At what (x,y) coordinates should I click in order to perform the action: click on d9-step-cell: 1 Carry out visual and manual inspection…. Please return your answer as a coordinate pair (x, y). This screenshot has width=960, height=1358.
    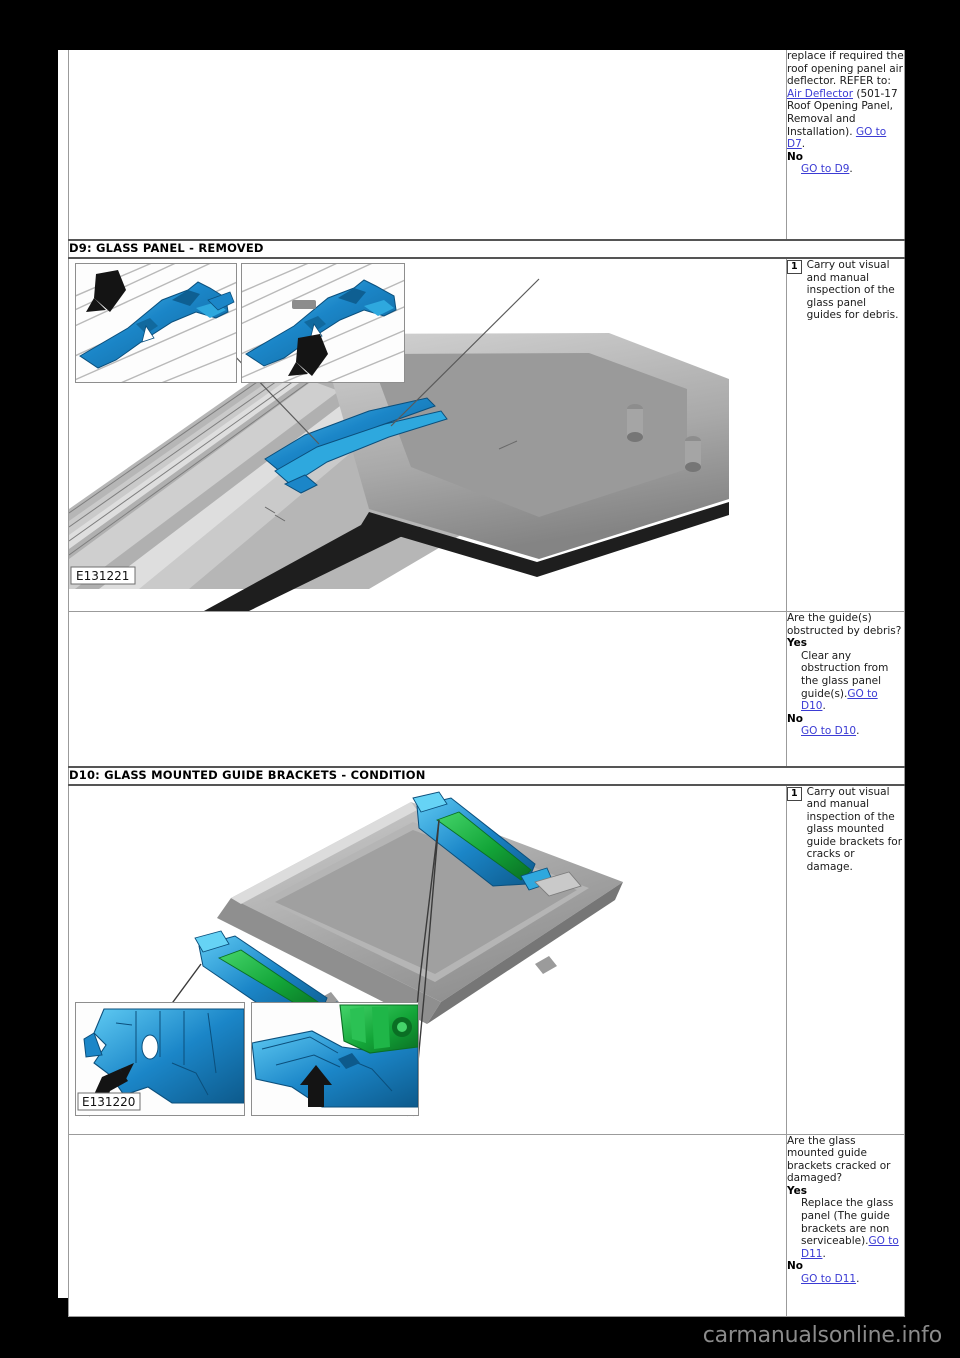
    Looking at the image, I should click on (845, 435).